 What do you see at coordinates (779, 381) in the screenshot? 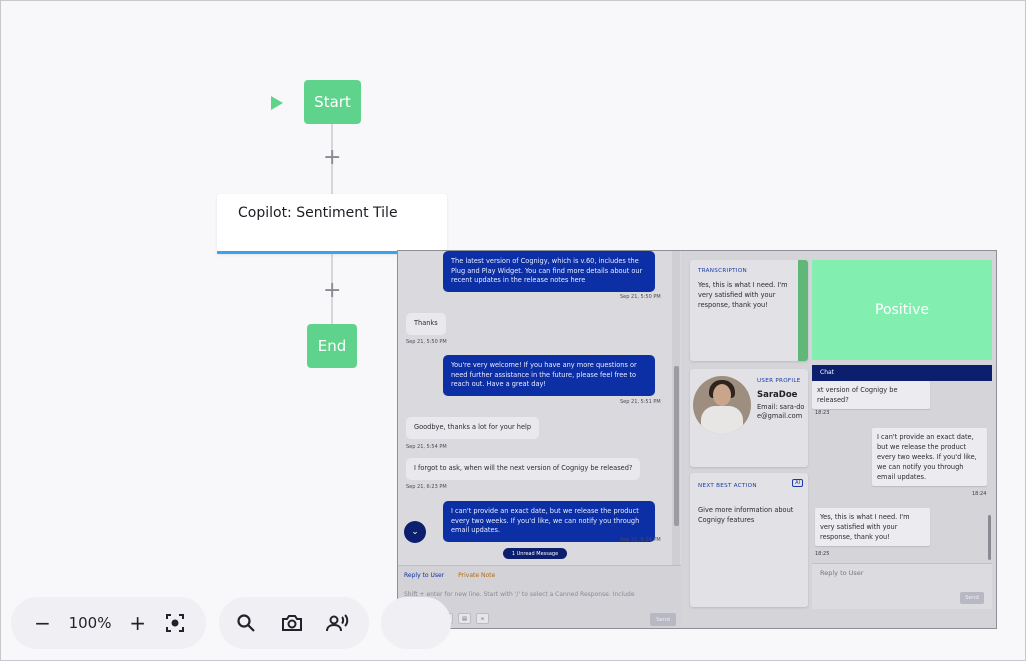
I see `profile-title: USER PROFILE` at bounding box center [779, 381].